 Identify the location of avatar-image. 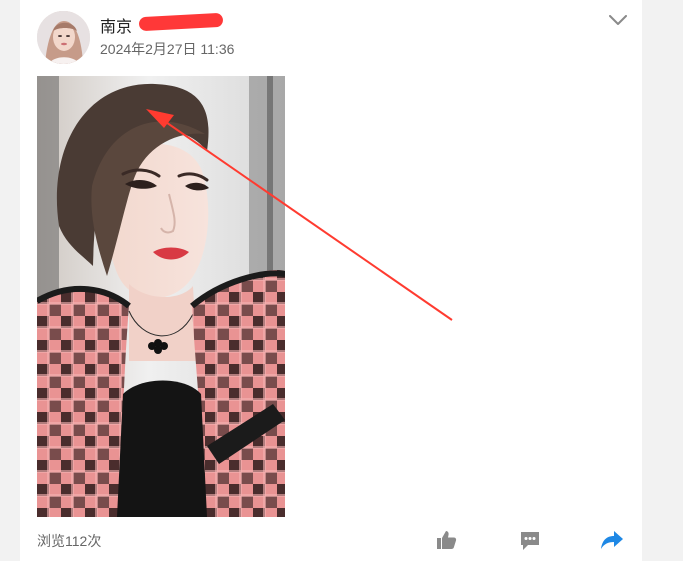
(63, 37).